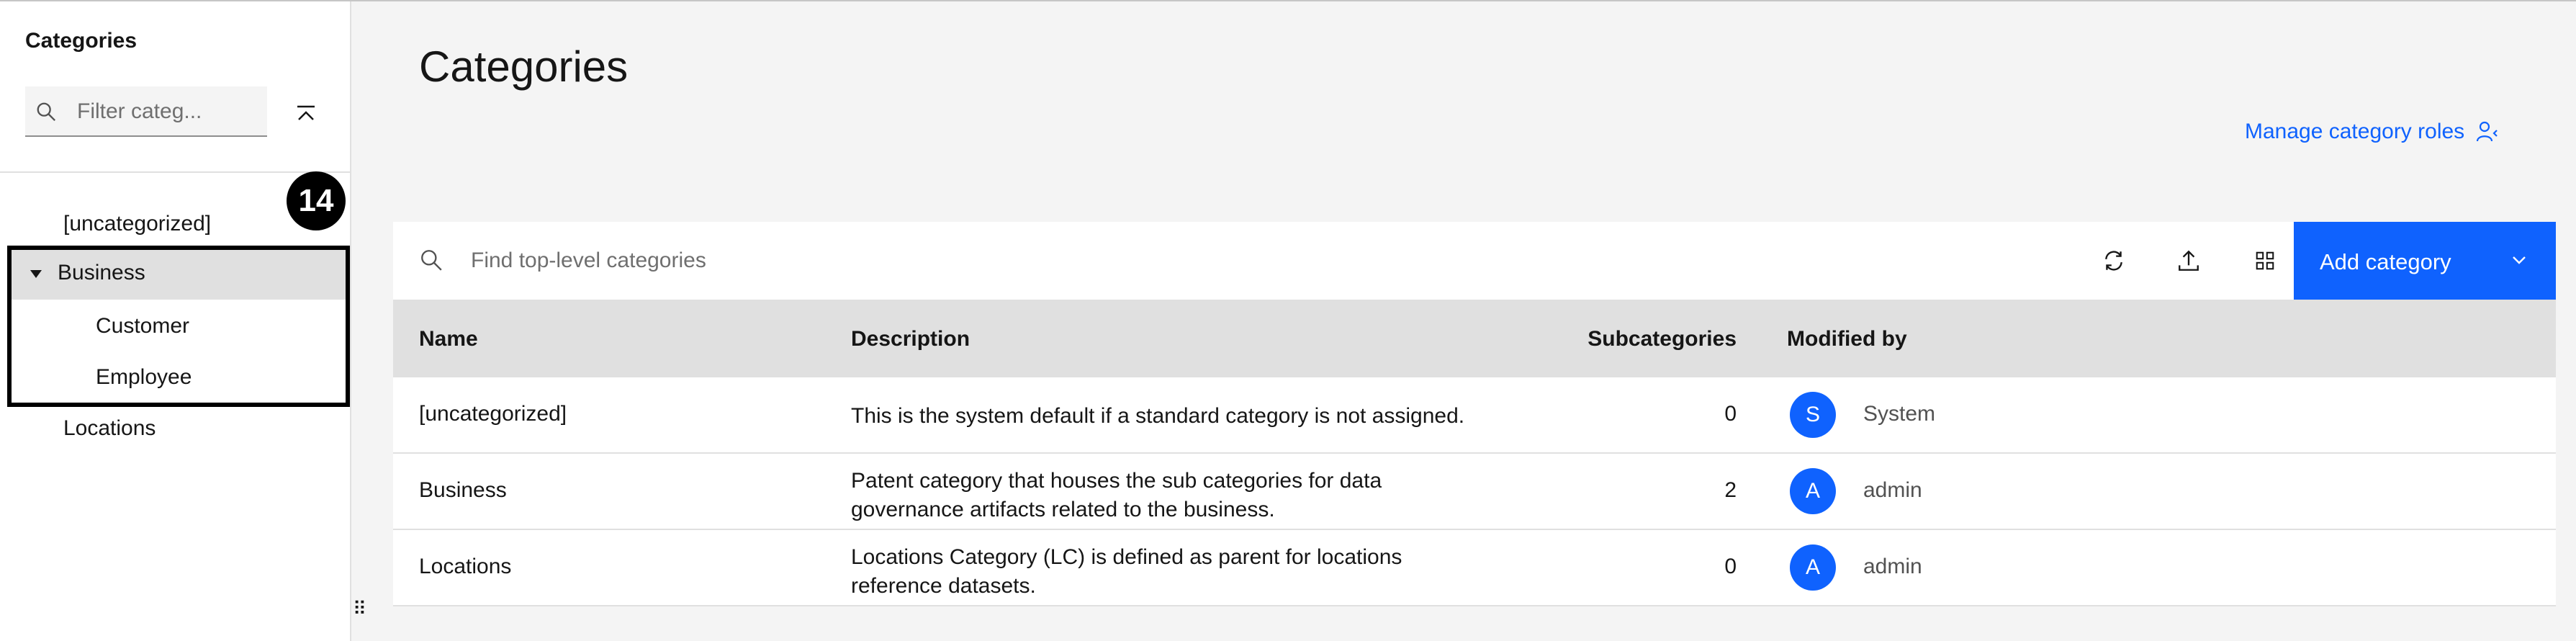 The image size is (2576, 641). I want to click on refresh-button, so click(2114, 260).